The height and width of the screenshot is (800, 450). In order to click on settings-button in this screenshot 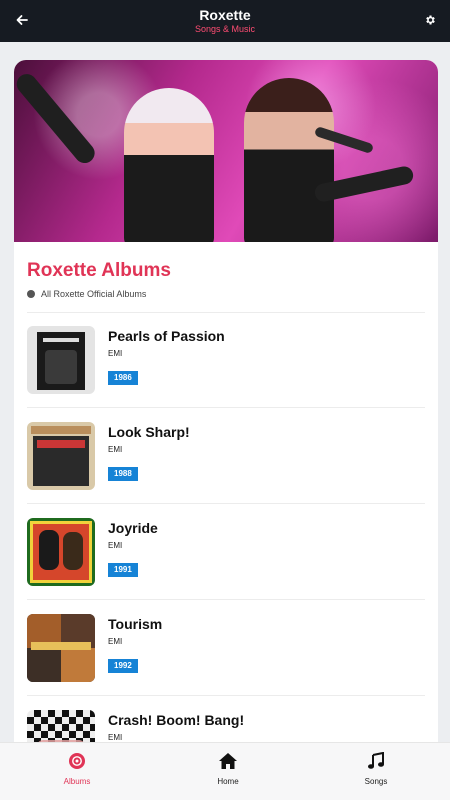, I will do `click(430, 20)`.